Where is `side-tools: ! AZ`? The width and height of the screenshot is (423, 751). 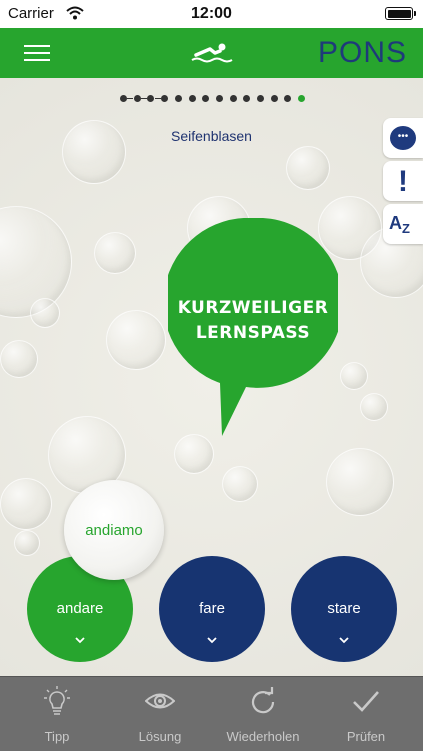 side-tools: ! AZ is located at coordinates (403, 182).